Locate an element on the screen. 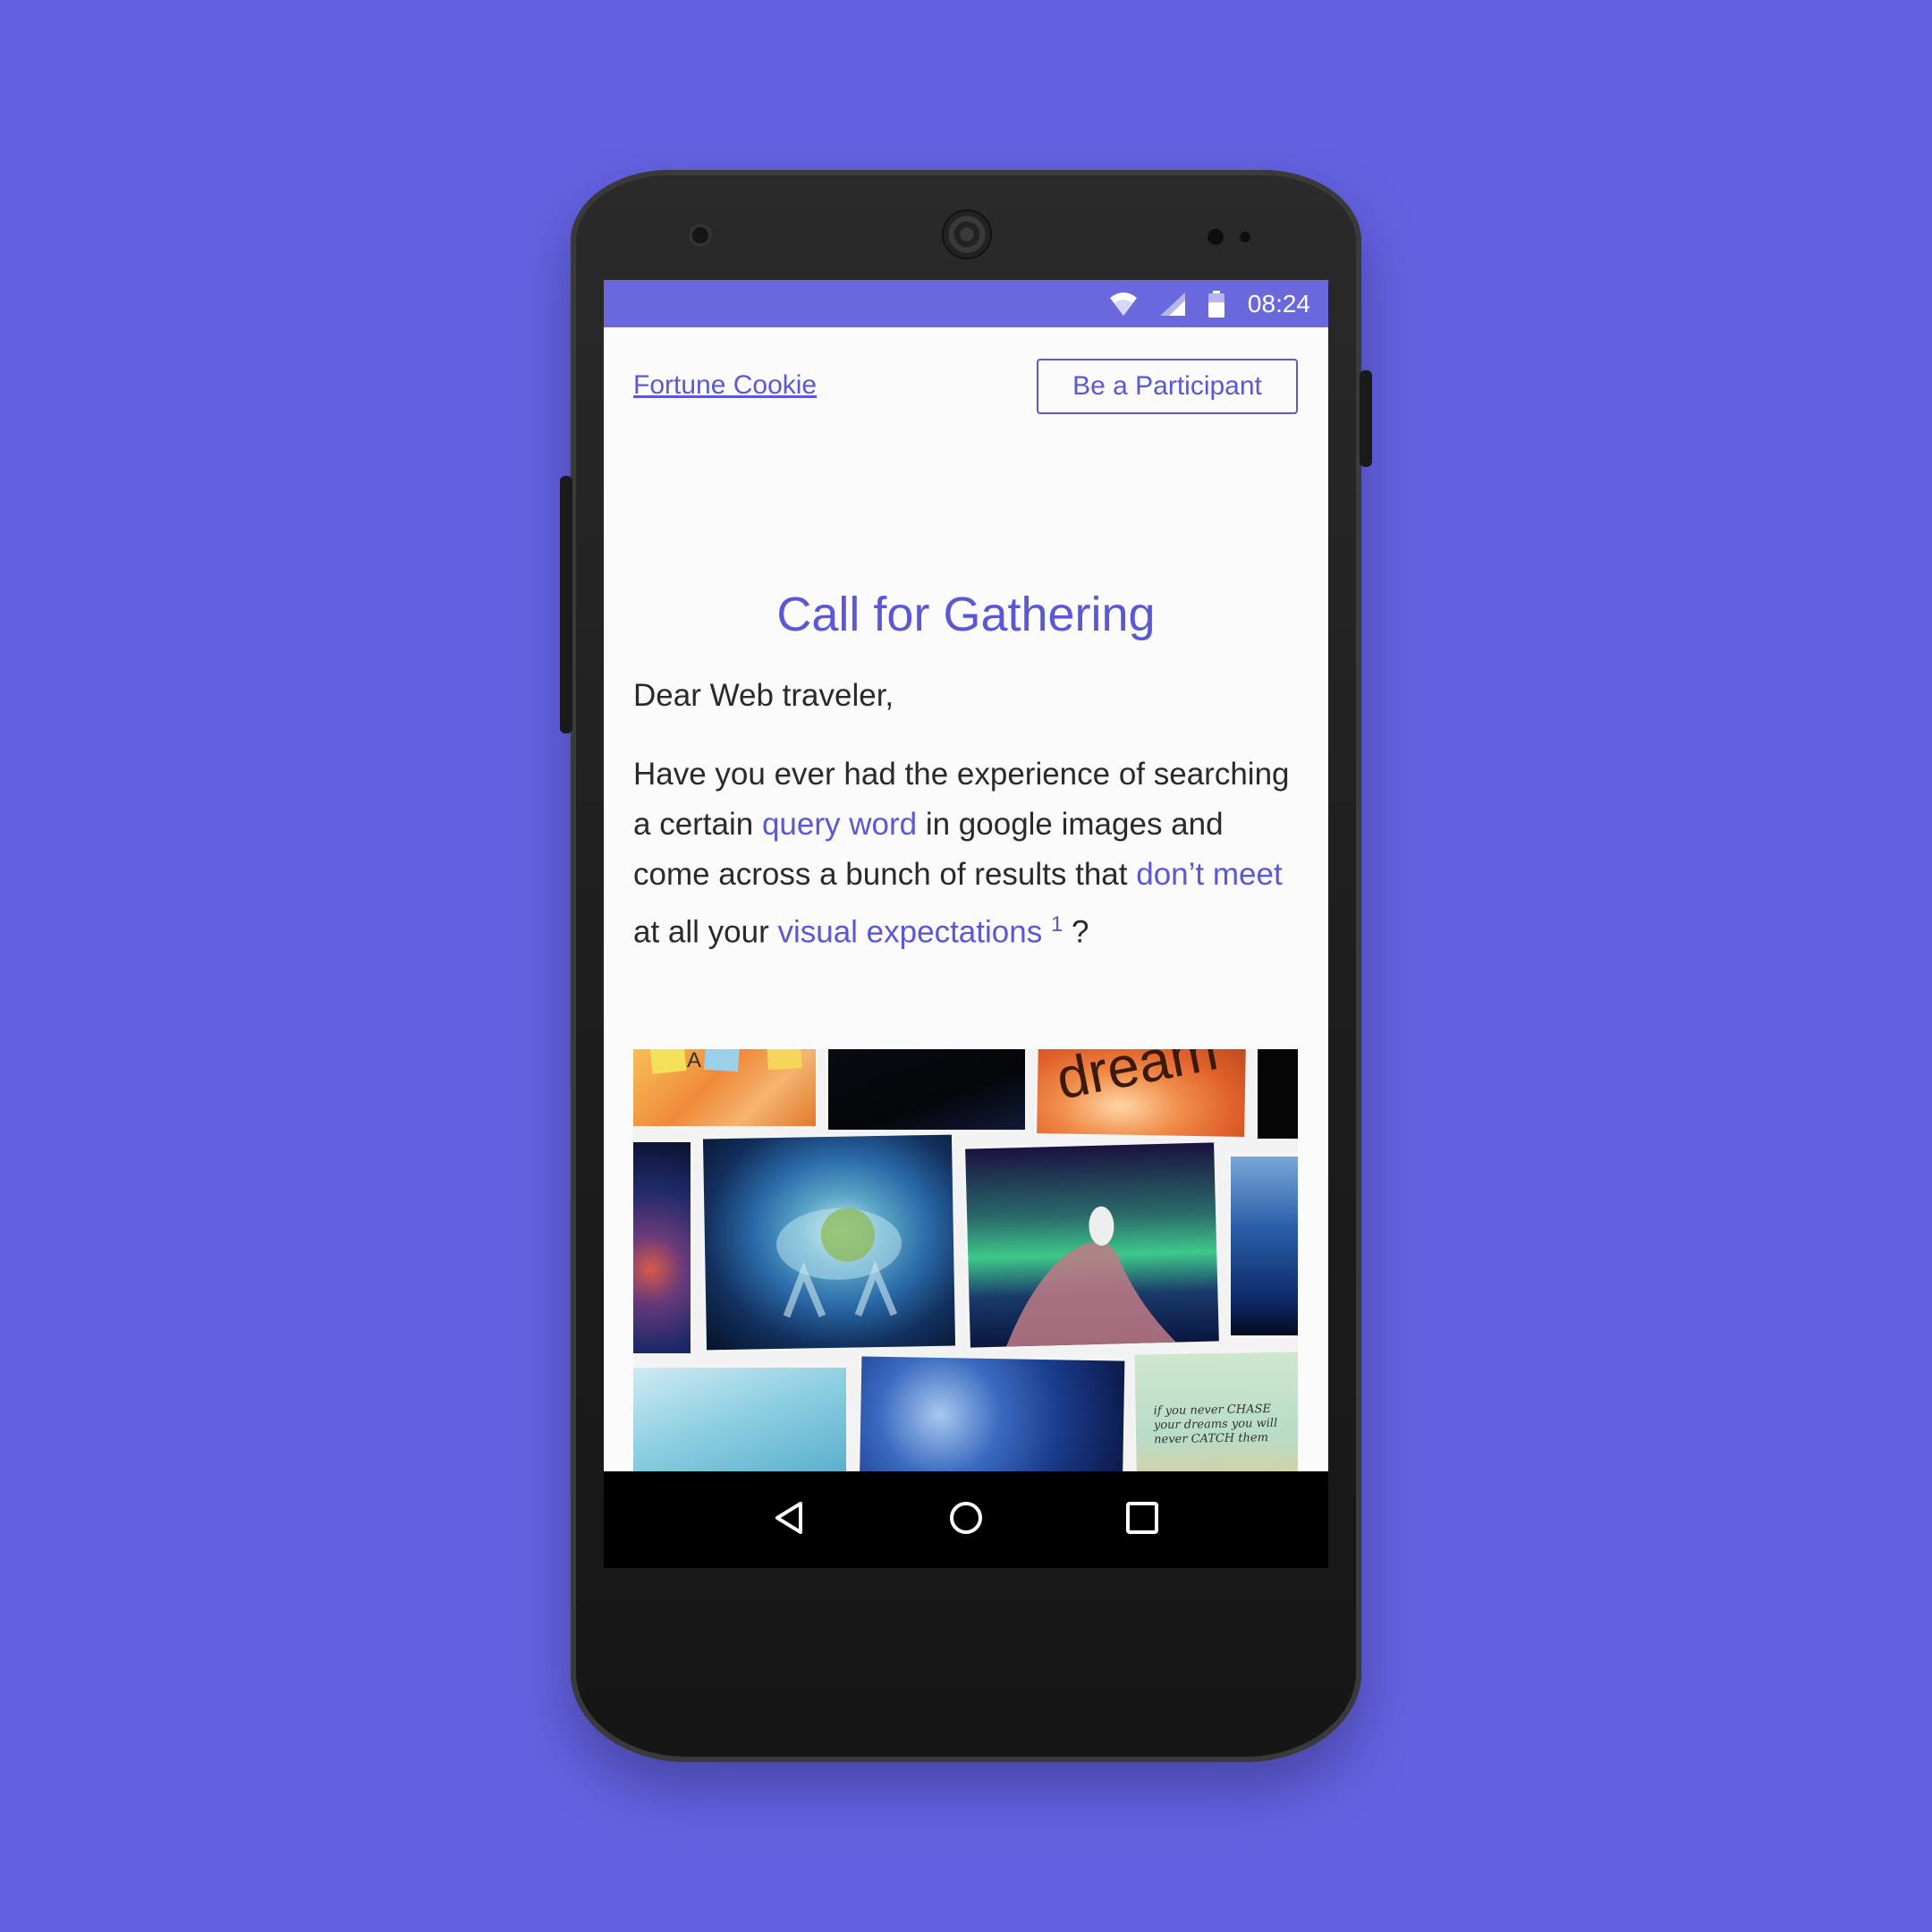 The image size is (1932, 1932). greeting: Dear Web traveler, is located at coordinates (763, 695).